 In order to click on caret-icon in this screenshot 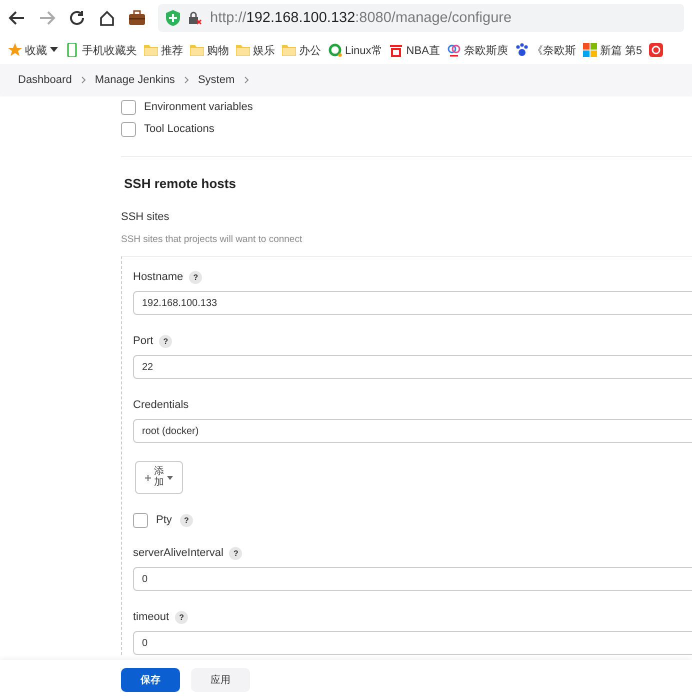, I will do `click(170, 478)`.